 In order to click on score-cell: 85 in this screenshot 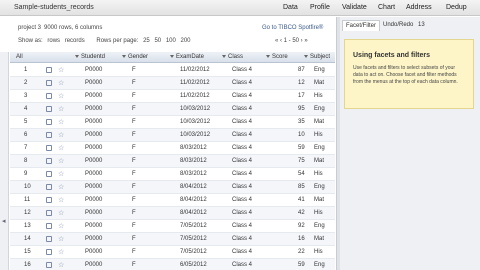, I will do `click(301, 187)`.